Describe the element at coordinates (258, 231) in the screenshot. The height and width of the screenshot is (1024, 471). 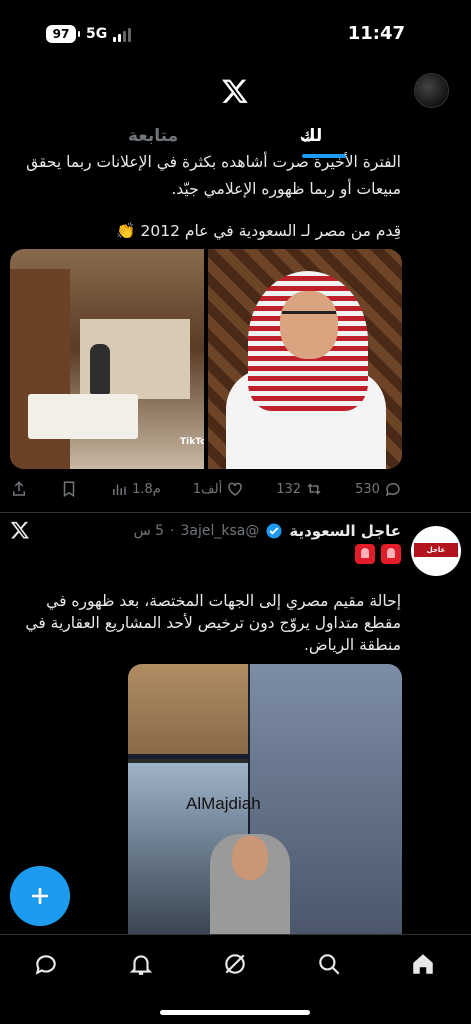
I see `post-text: قِدم من مصر لـ السعودية في عام 2012 👏` at that location.